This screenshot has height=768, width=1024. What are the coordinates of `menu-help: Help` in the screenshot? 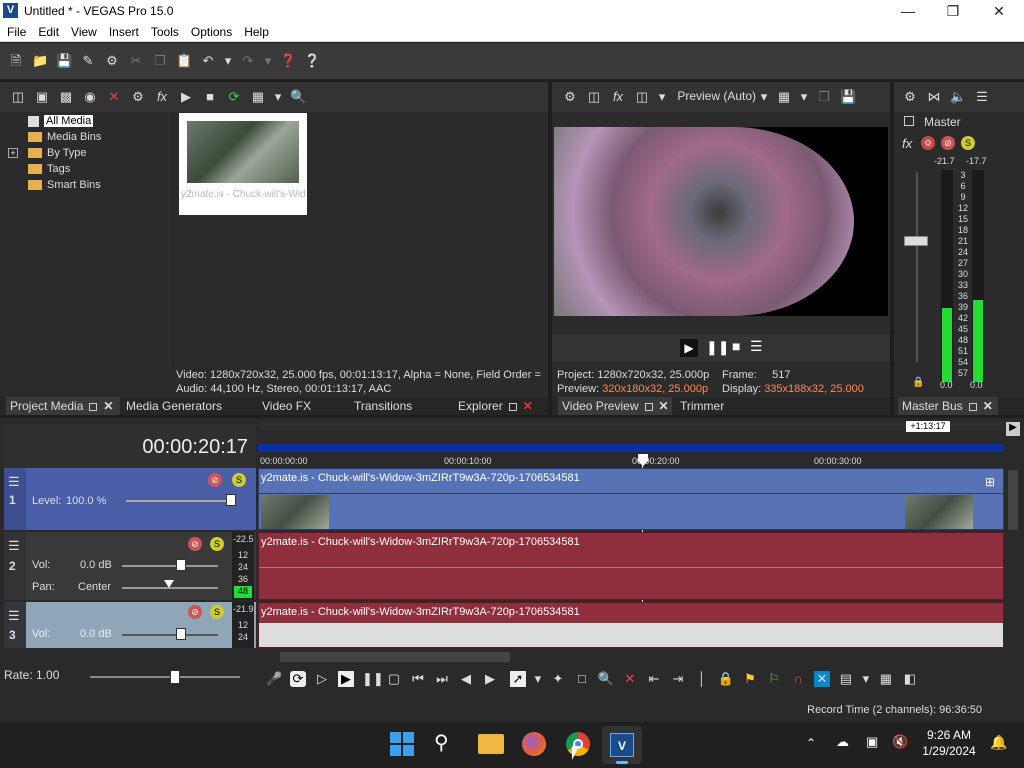 It's located at (255, 30).